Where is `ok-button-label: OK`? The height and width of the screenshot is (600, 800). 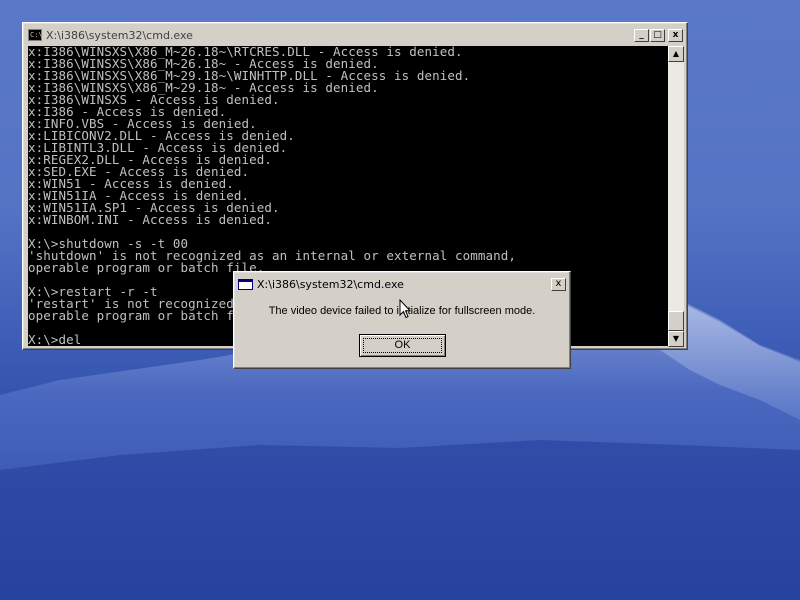
ok-button-label: OK is located at coordinates (402, 345).